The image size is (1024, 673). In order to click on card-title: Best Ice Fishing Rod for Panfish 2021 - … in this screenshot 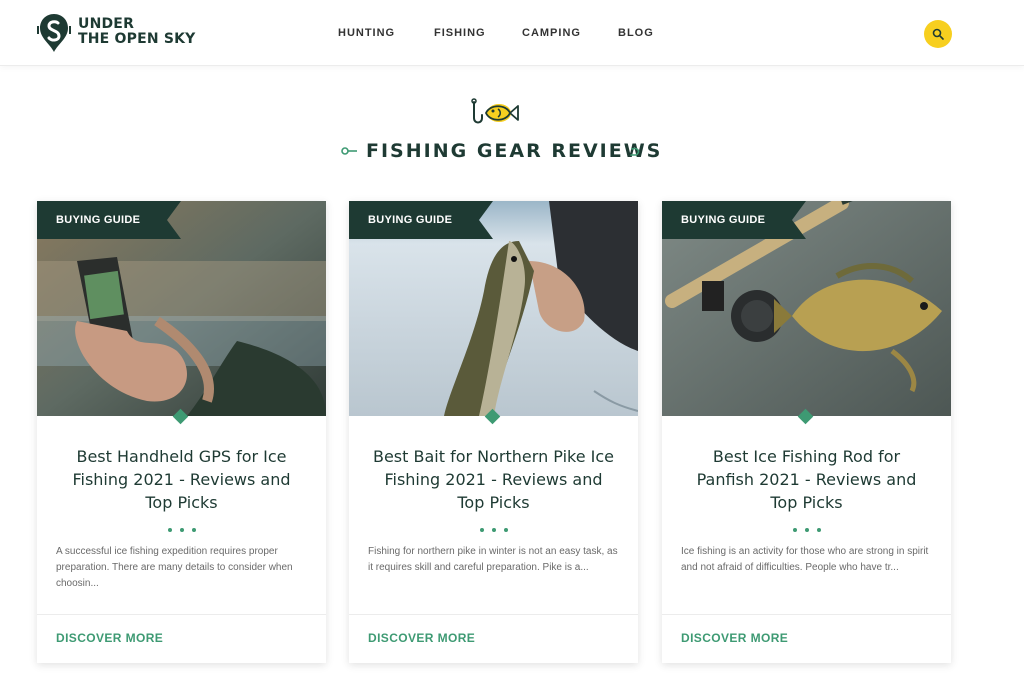, I will do `click(806, 479)`.